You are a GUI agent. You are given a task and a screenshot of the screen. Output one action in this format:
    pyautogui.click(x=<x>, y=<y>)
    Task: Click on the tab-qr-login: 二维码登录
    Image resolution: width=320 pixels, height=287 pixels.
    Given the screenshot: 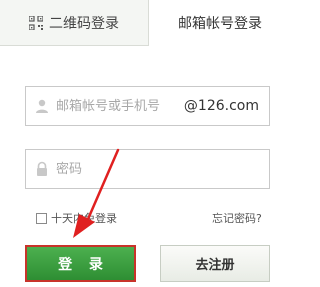 What is the action you would take?
    pyautogui.click(x=74, y=23)
    